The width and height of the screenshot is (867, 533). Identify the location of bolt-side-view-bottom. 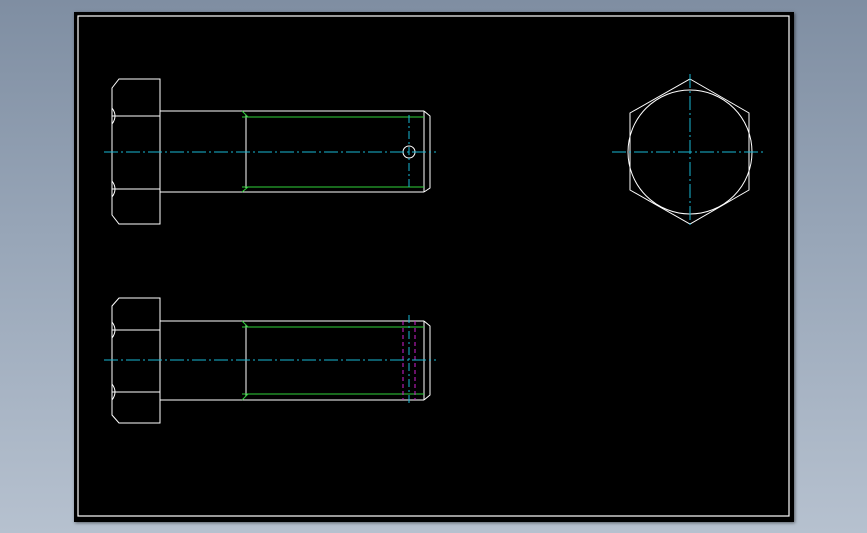
(270, 360).